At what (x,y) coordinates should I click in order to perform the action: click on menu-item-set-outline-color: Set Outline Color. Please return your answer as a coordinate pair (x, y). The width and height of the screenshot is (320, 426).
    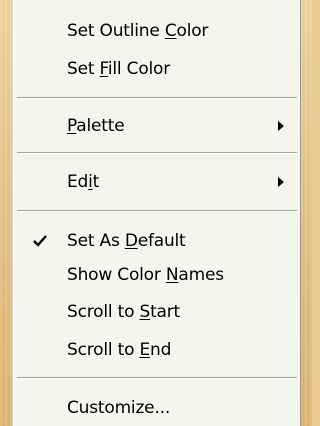
    Looking at the image, I should click on (156, 31).